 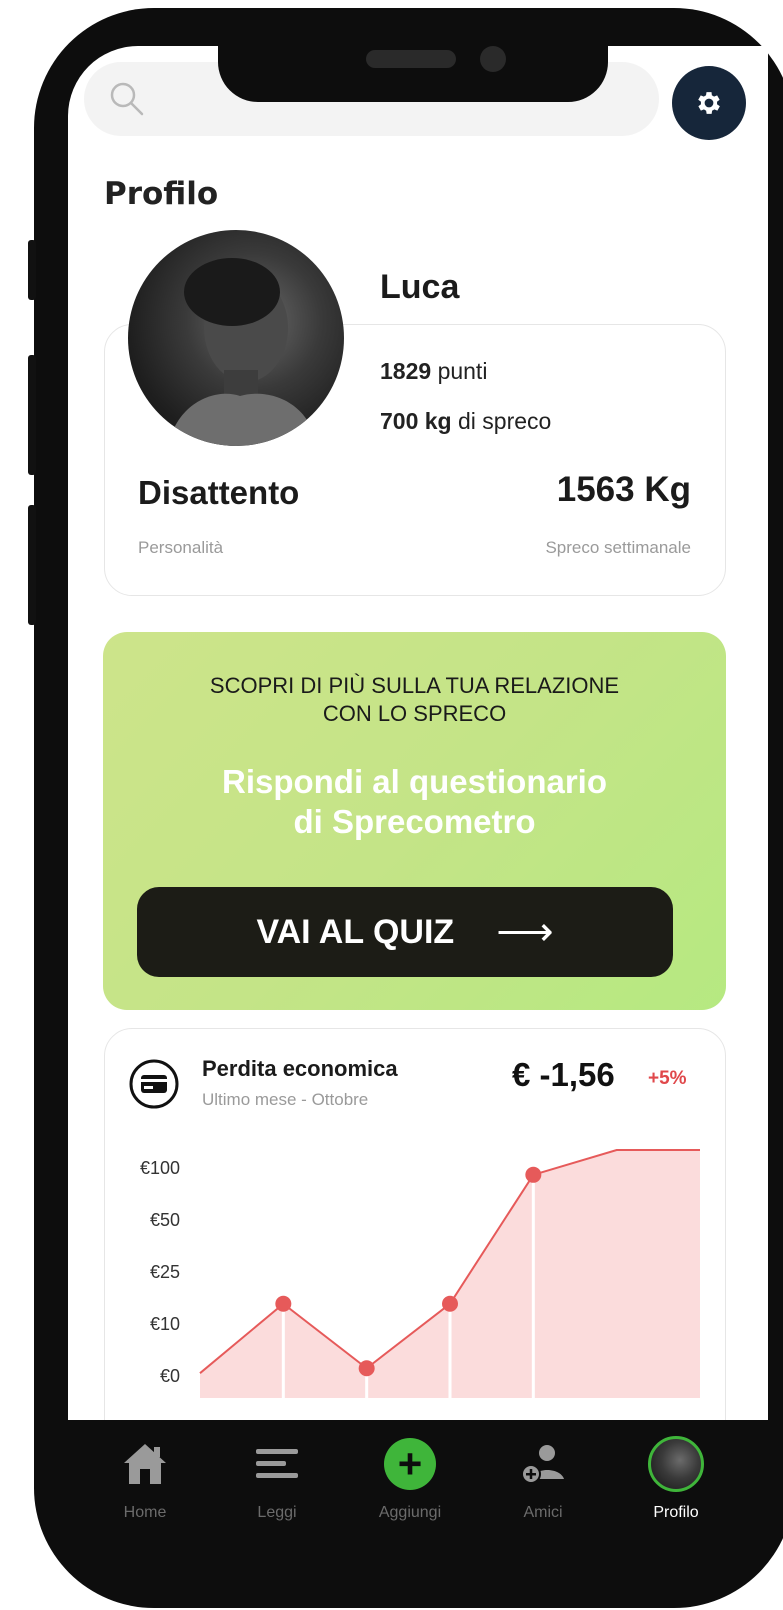 What do you see at coordinates (420, 1273) in the screenshot?
I see `economic-loss-chart: €100 €50 €25 €10 €0` at bounding box center [420, 1273].